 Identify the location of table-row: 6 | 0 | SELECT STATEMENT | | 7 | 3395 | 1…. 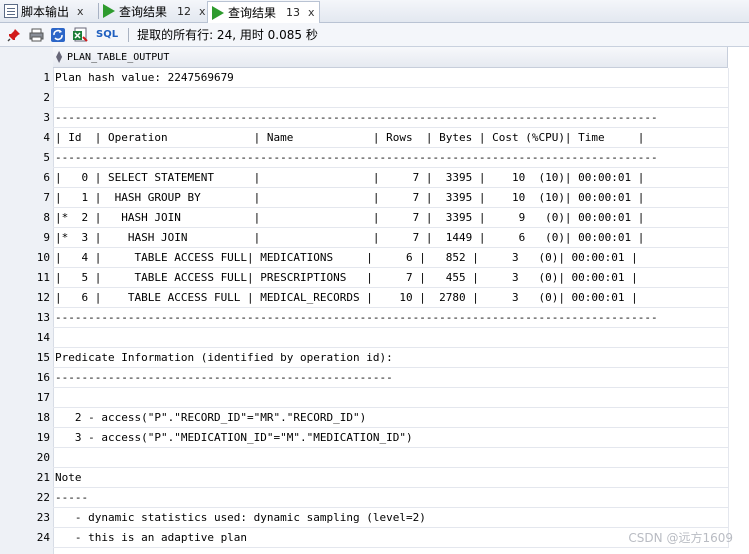
(374, 178).